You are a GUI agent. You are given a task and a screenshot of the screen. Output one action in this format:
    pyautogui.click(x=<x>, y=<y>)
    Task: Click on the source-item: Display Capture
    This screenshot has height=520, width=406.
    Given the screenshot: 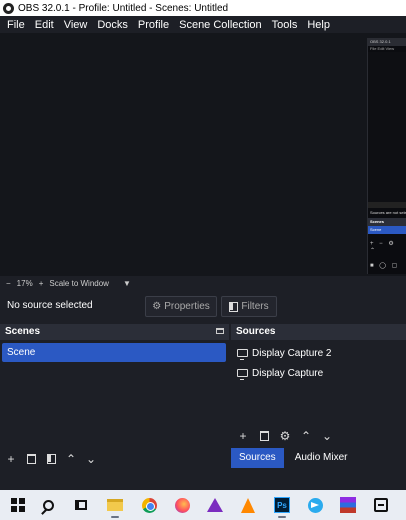 What is the action you would take?
    pyautogui.click(x=280, y=373)
    